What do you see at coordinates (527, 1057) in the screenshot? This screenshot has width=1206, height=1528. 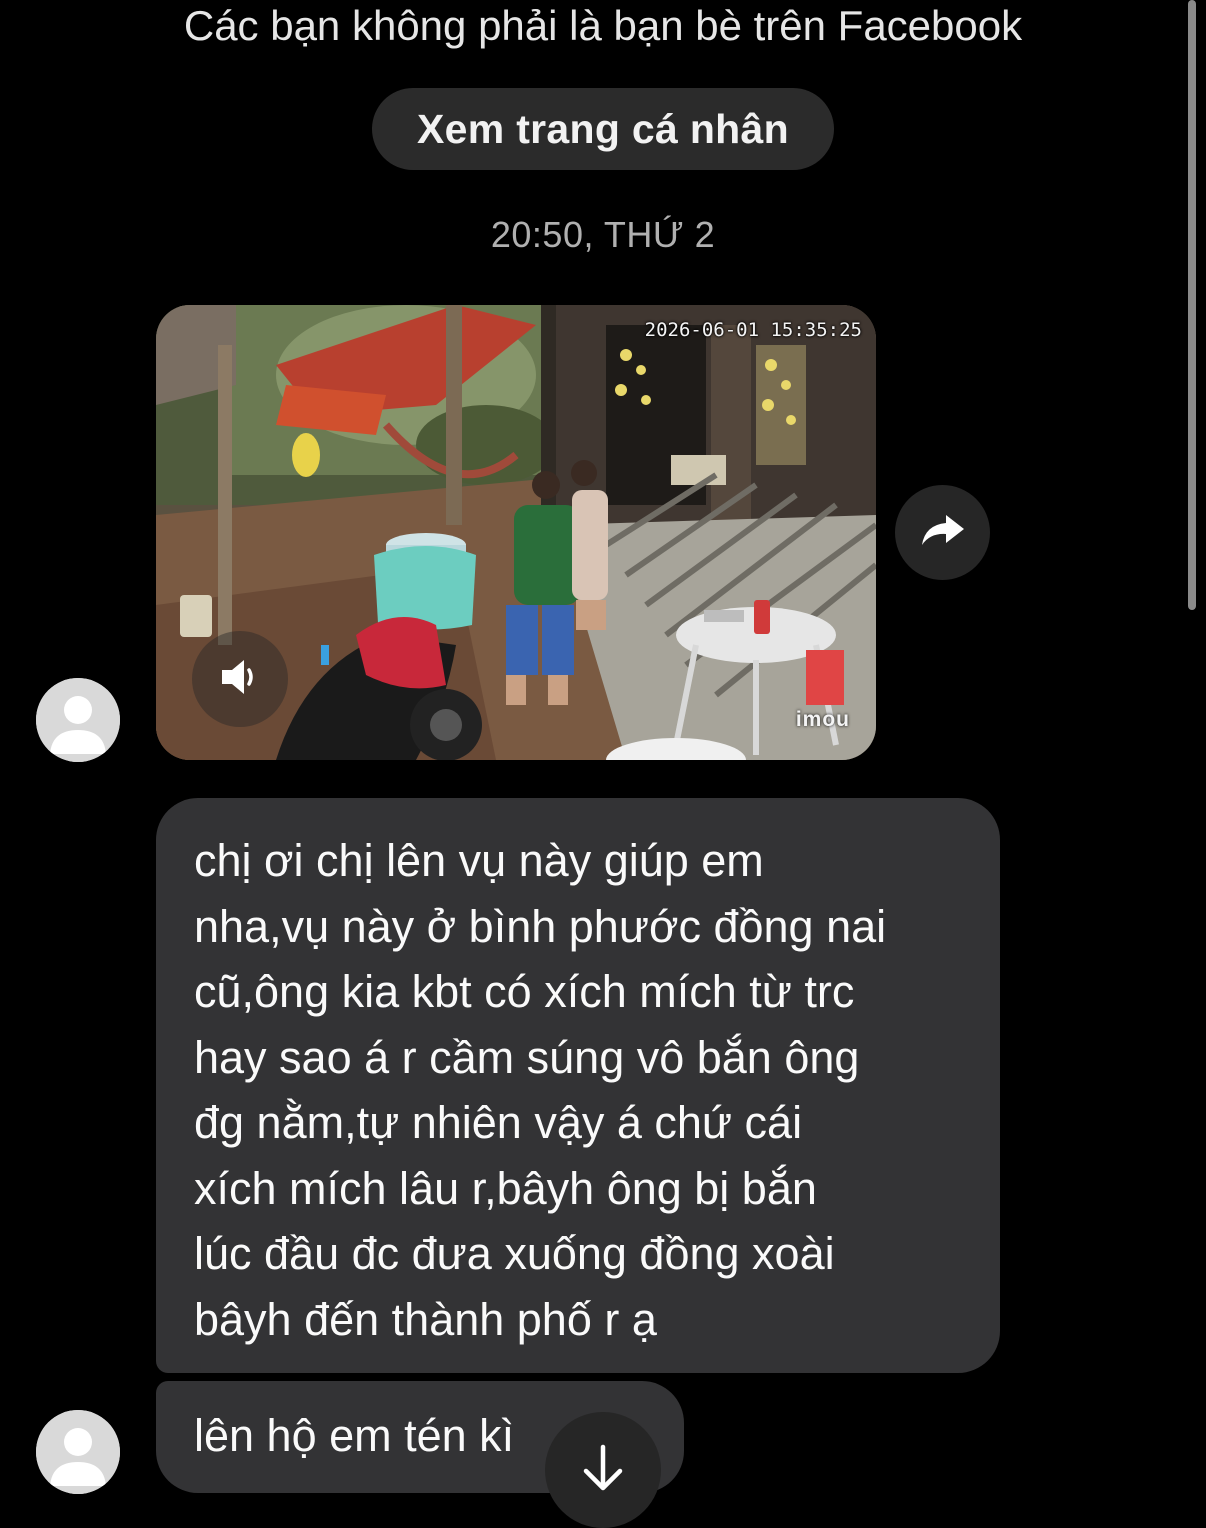 I see `message-line: hay sao á r cầm súng vô bắn ông` at bounding box center [527, 1057].